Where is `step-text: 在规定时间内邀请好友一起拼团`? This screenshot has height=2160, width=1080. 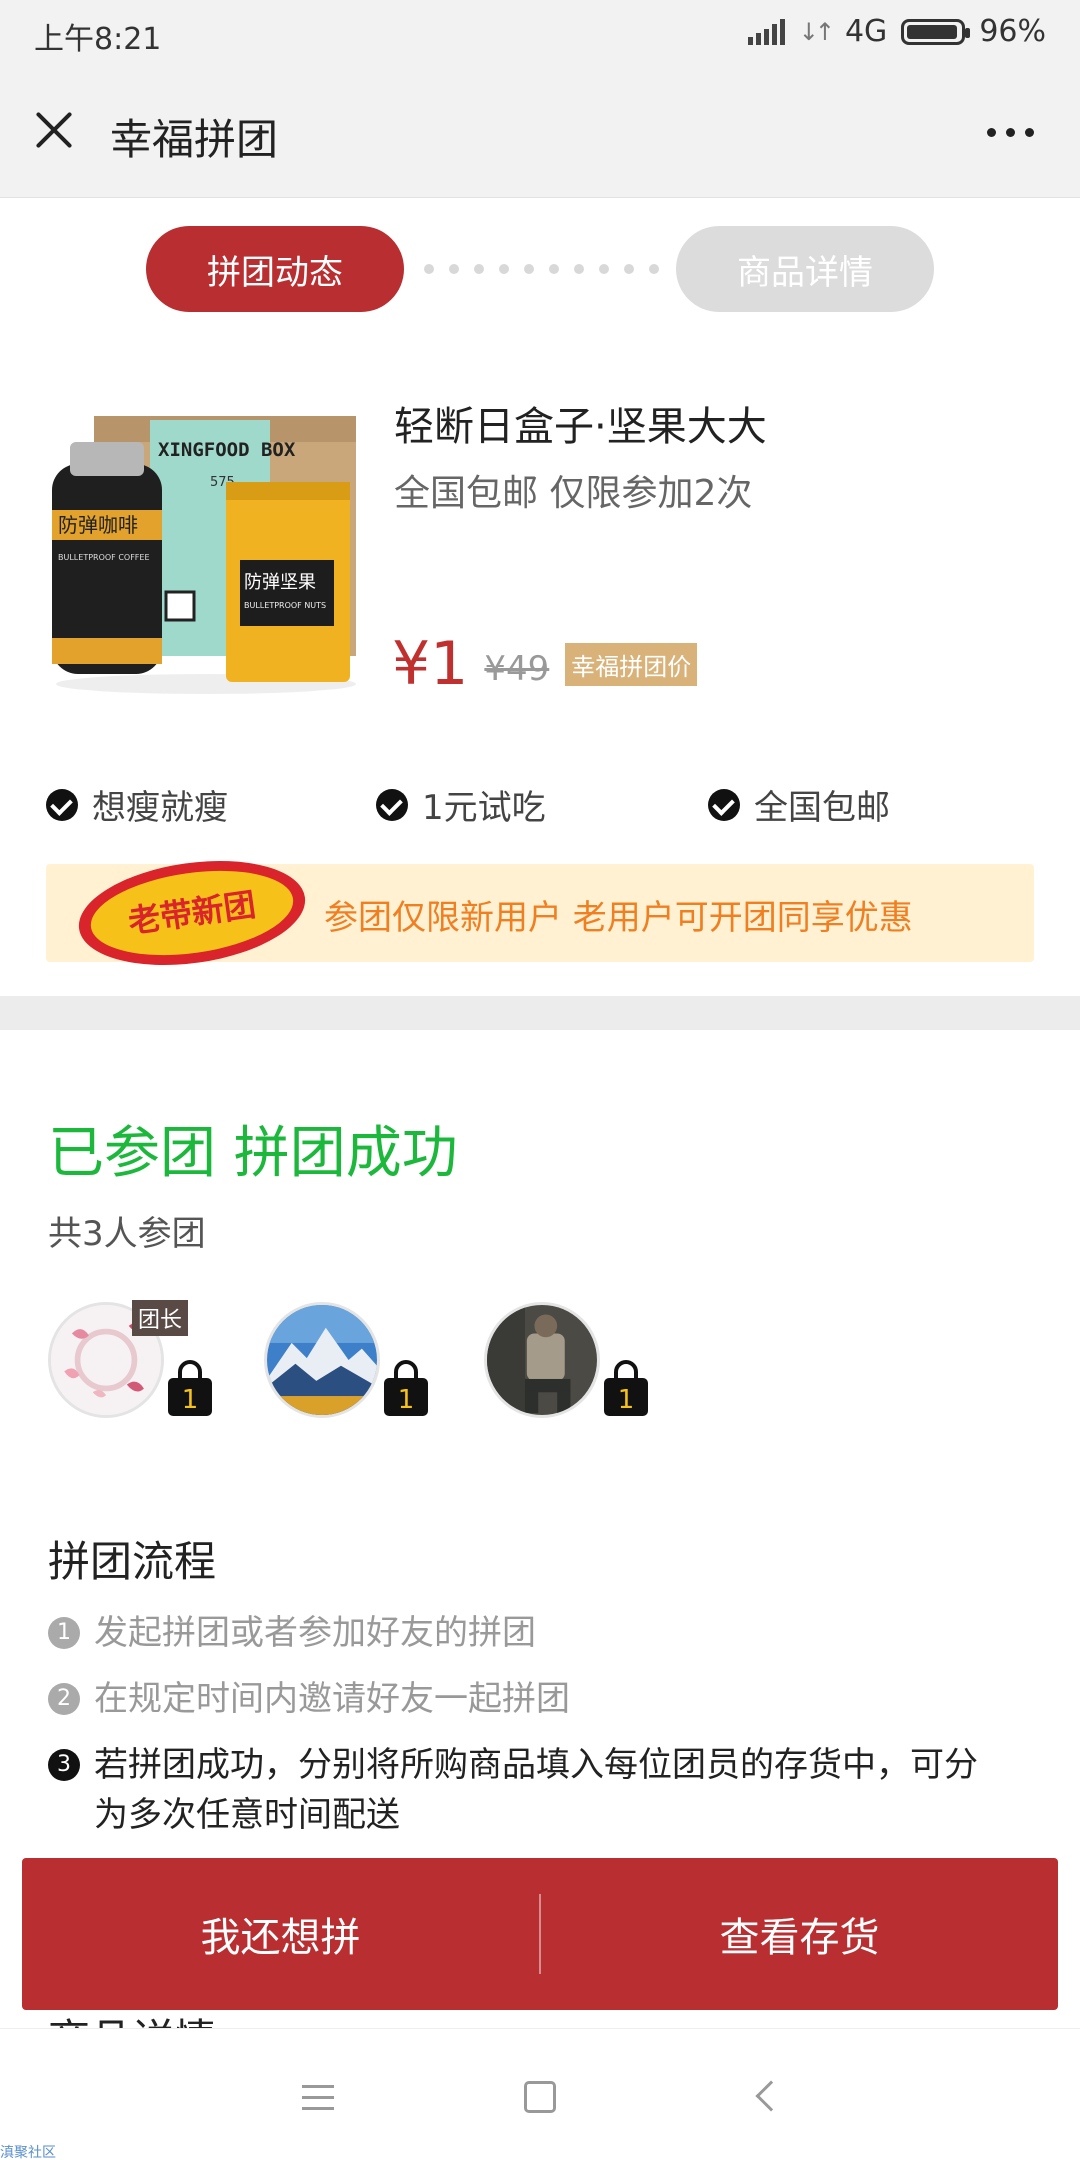
step-text: 在规定时间内邀请好友一起拼团 is located at coordinates (332, 1699).